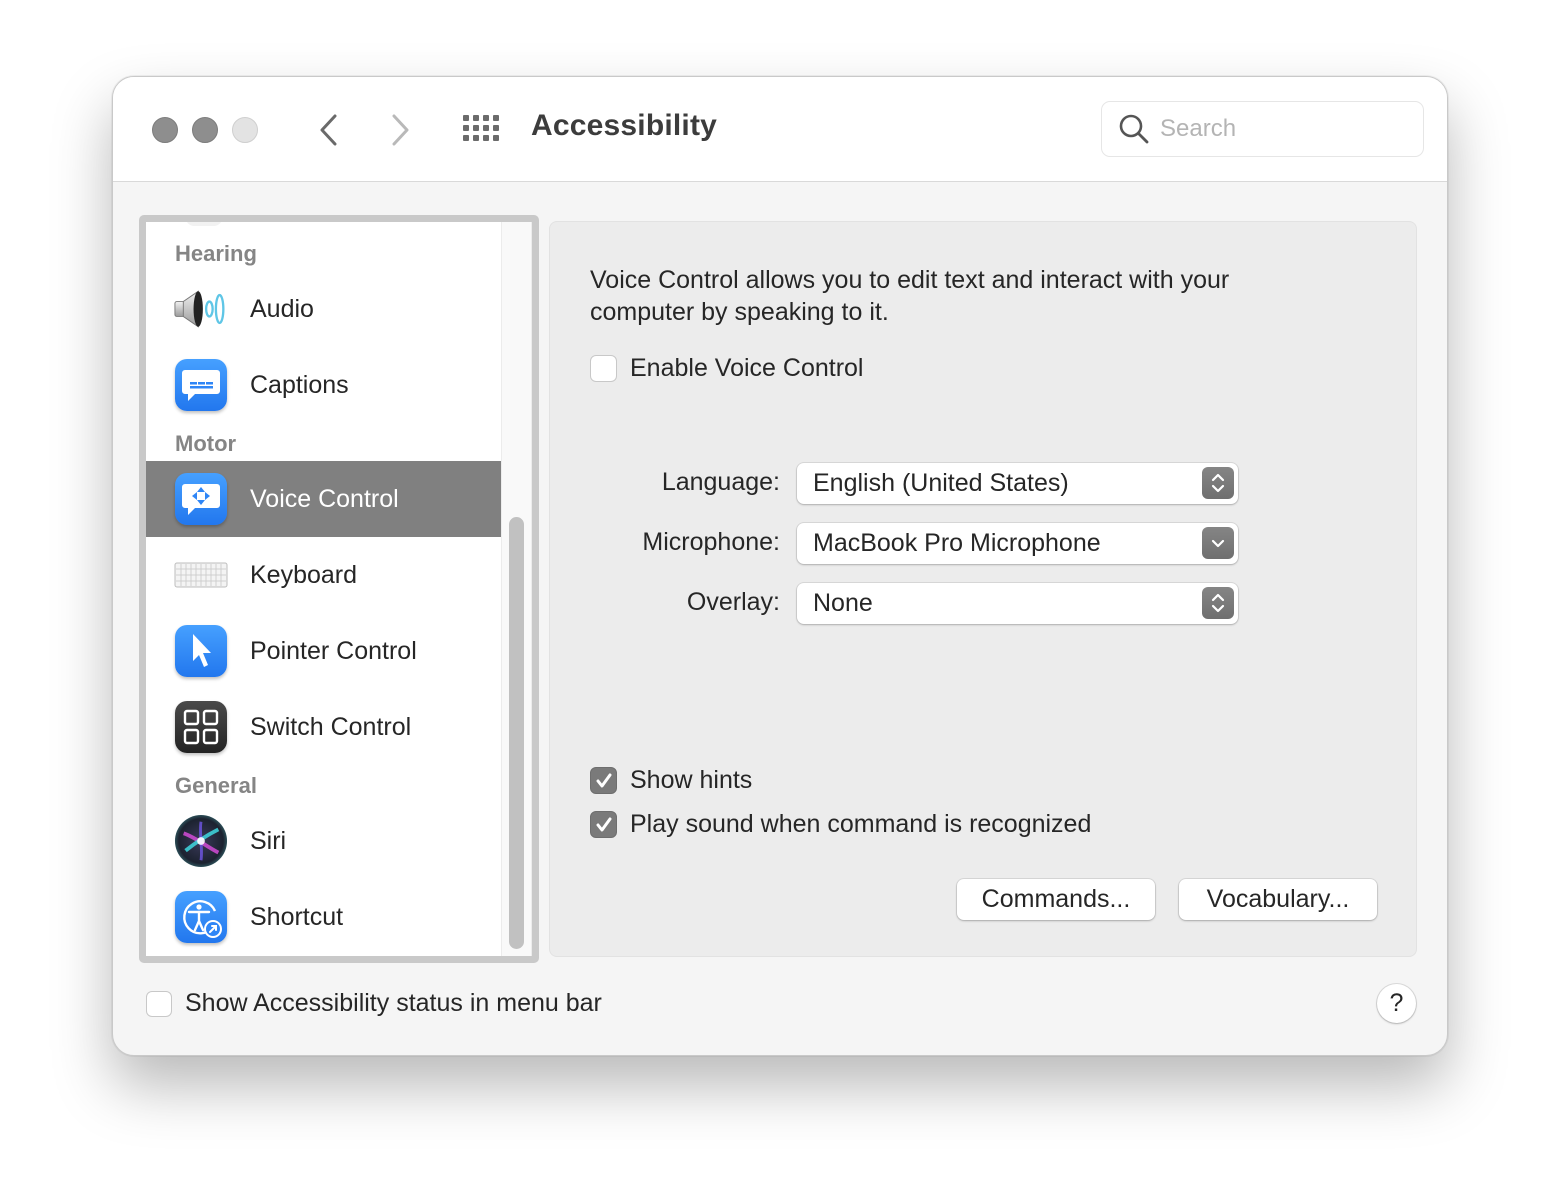  I want to click on overlay-label: Overlay:, so click(733, 602).